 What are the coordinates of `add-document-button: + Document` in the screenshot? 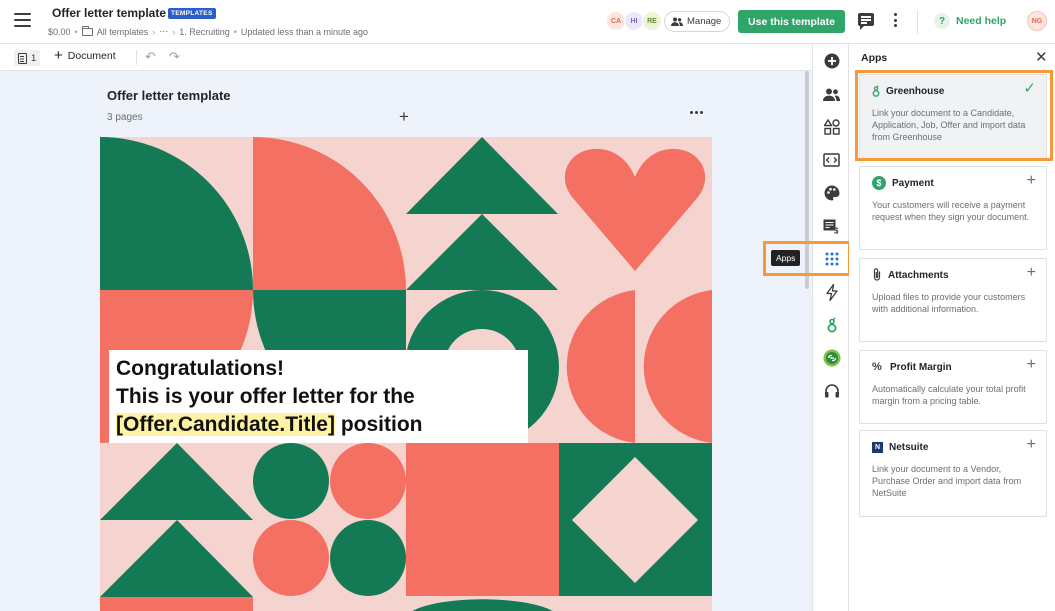 It's located at (85, 55).